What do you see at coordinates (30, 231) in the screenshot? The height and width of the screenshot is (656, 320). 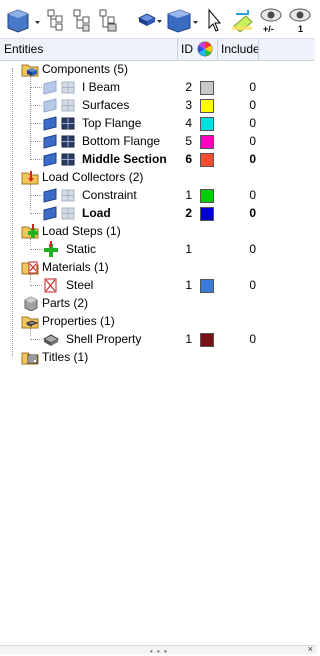 I see `load-step-icon` at bounding box center [30, 231].